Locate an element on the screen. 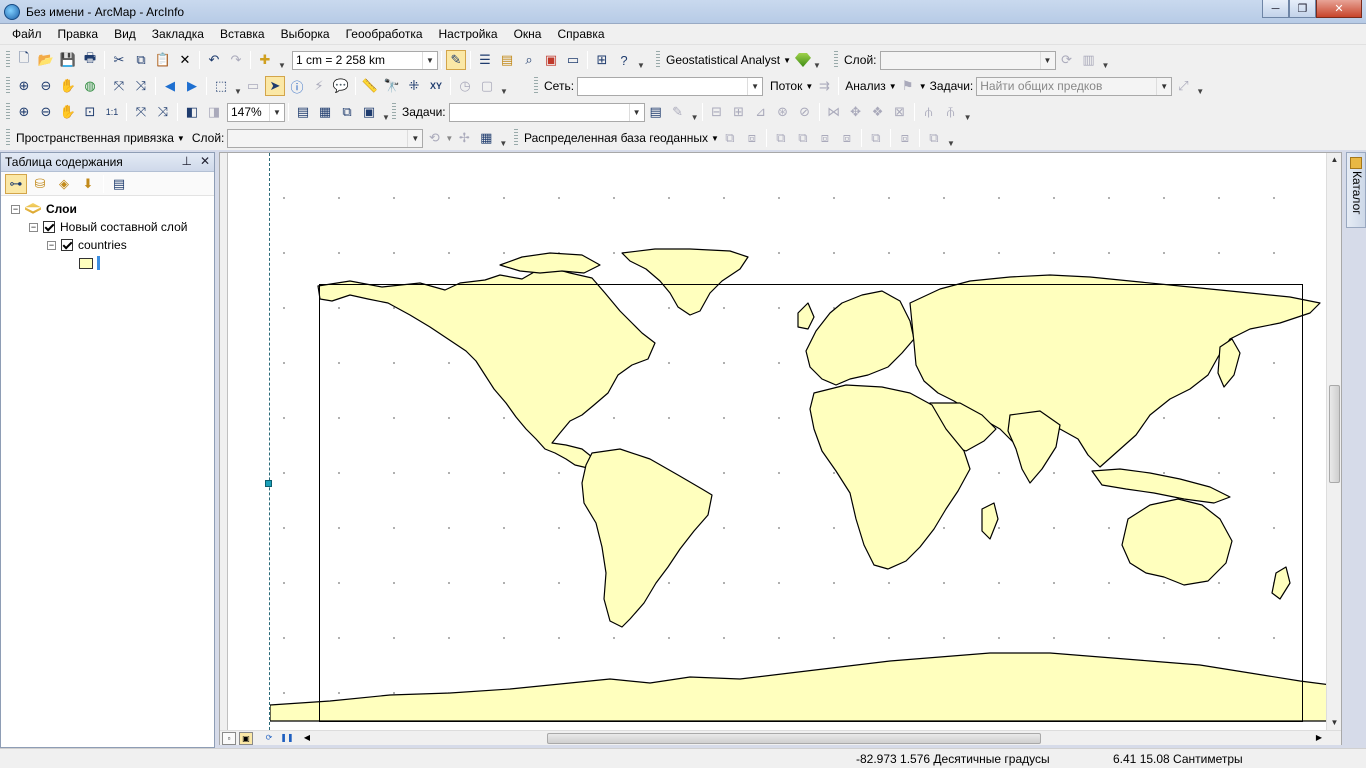  delete-icon: ✕ is located at coordinates (185, 60).